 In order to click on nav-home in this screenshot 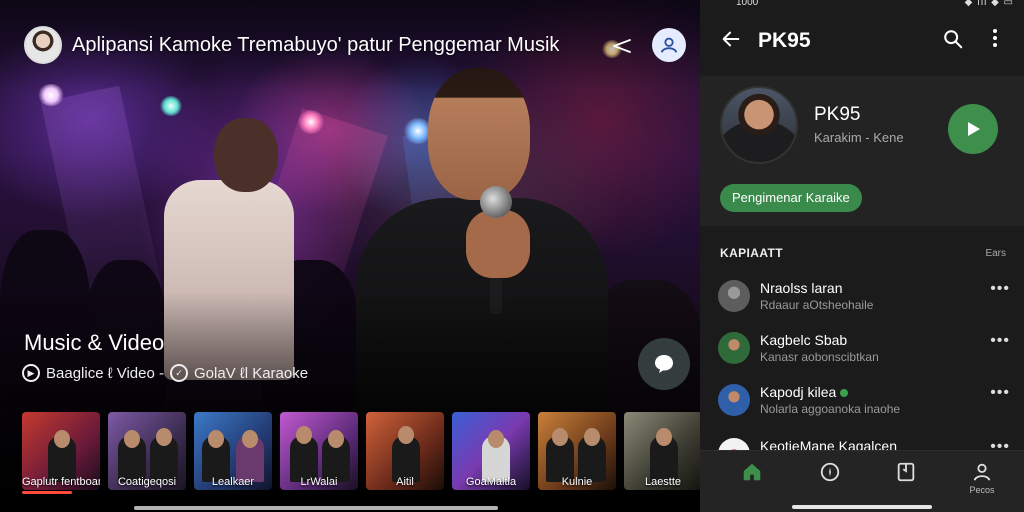, I will do `click(752, 481)`.